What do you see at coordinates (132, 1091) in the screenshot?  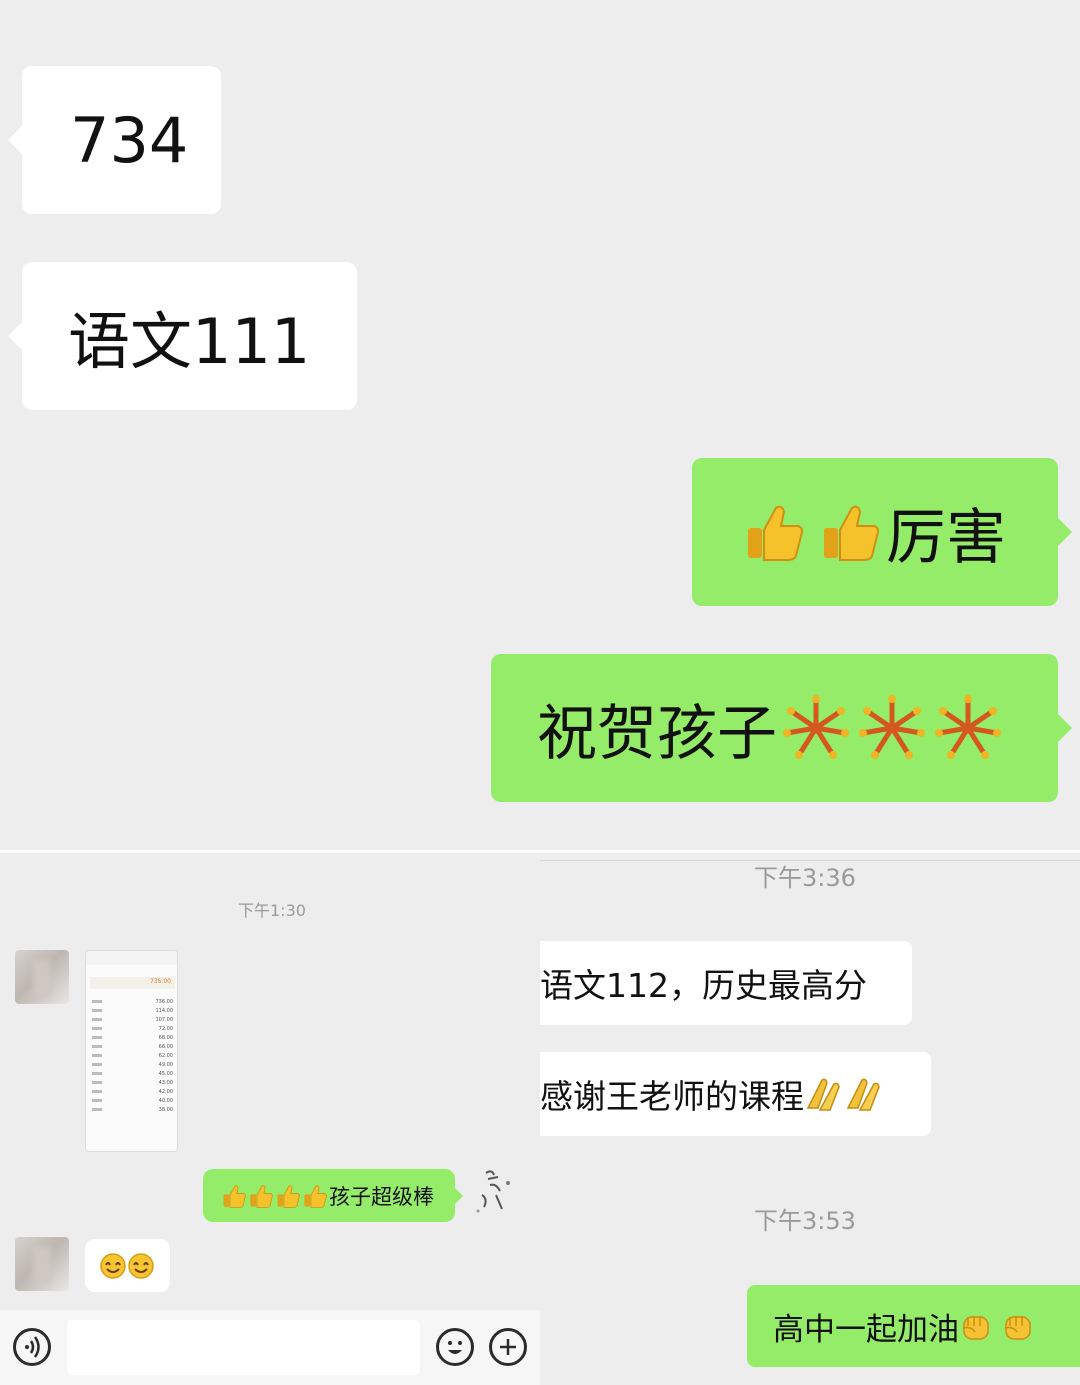 I see `image-score-row: 42.00` at bounding box center [132, 1091].